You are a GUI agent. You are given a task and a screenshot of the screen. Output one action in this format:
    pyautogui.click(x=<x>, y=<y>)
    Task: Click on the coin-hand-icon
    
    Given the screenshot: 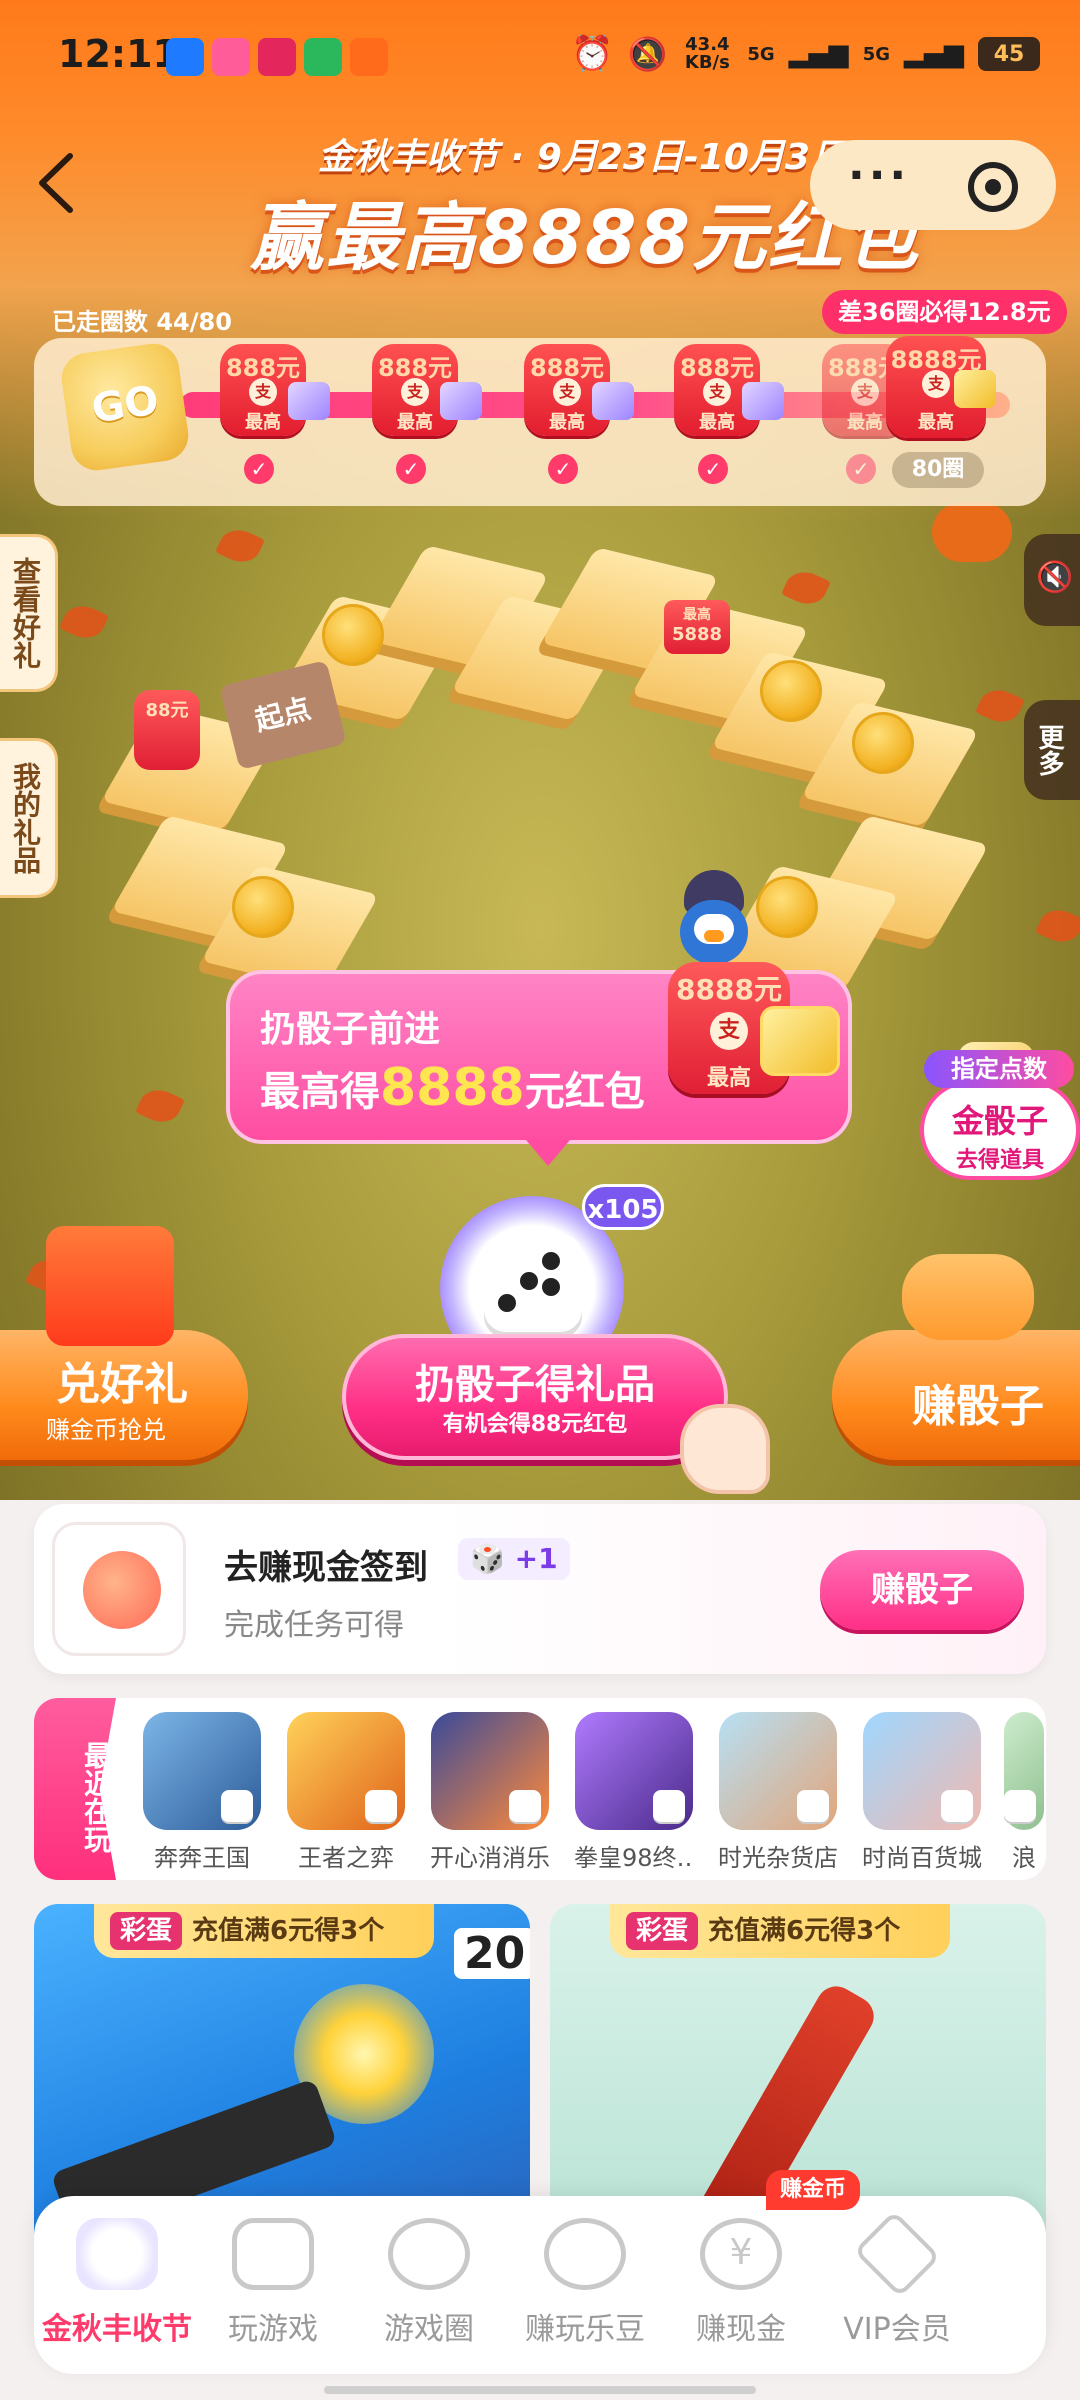 What is the action you would take?
    pyautogui.click(x=122, y=1590)
    